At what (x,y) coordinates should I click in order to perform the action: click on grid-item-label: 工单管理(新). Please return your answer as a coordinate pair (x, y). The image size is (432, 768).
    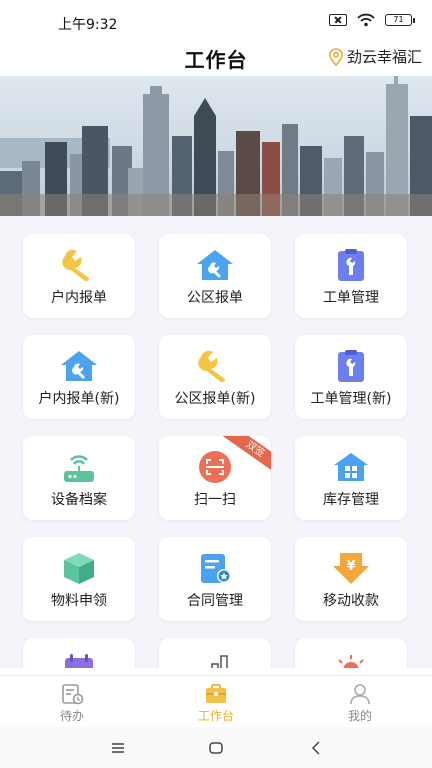
    Looking at the image, I should click on (351, 399).